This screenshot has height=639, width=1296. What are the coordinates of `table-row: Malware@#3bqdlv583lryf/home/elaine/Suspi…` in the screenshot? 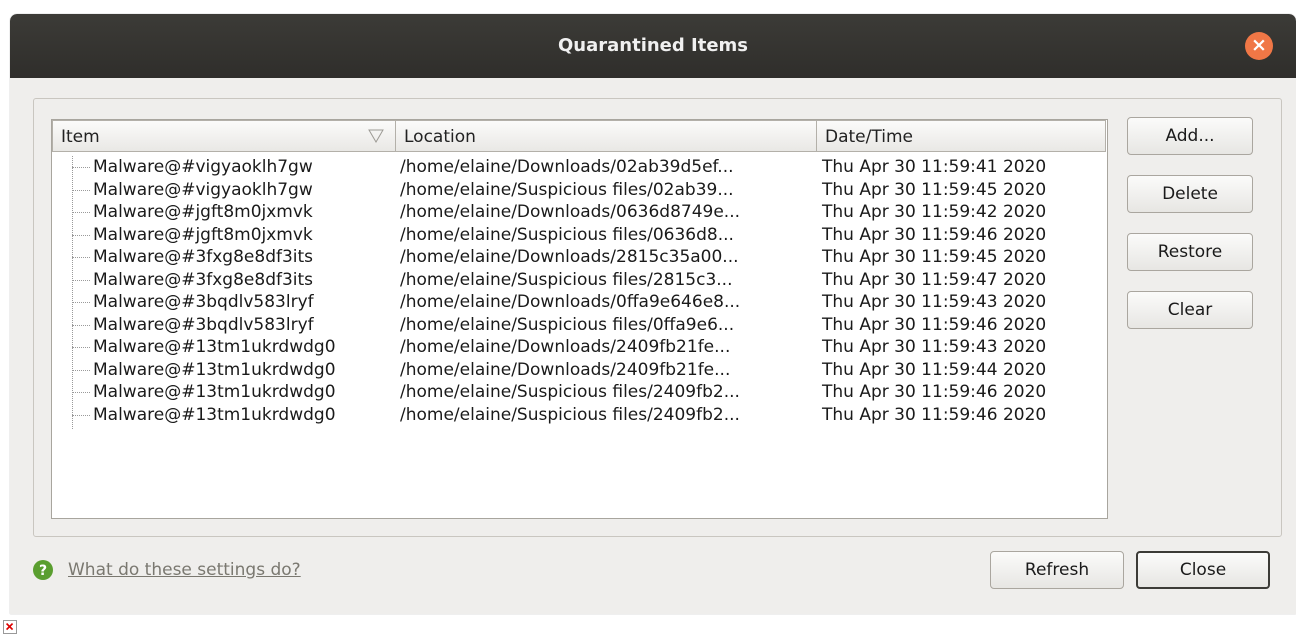 It's located at (579, 325).